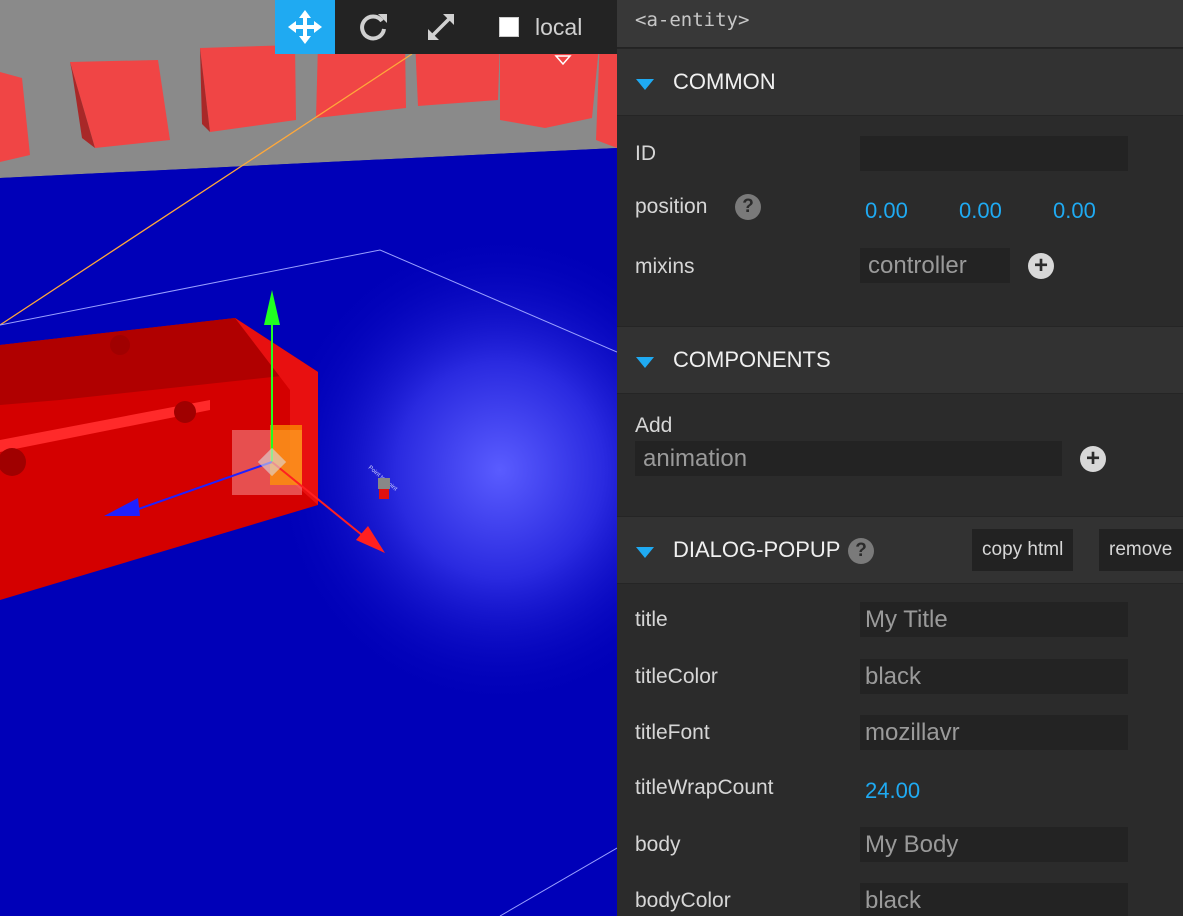 Image resolution: width=1183 pixels, height=916 pixels. Describe the element at coordinates (886, 211) in the screenshot. I see `position-x-input: 0.00` at that location.